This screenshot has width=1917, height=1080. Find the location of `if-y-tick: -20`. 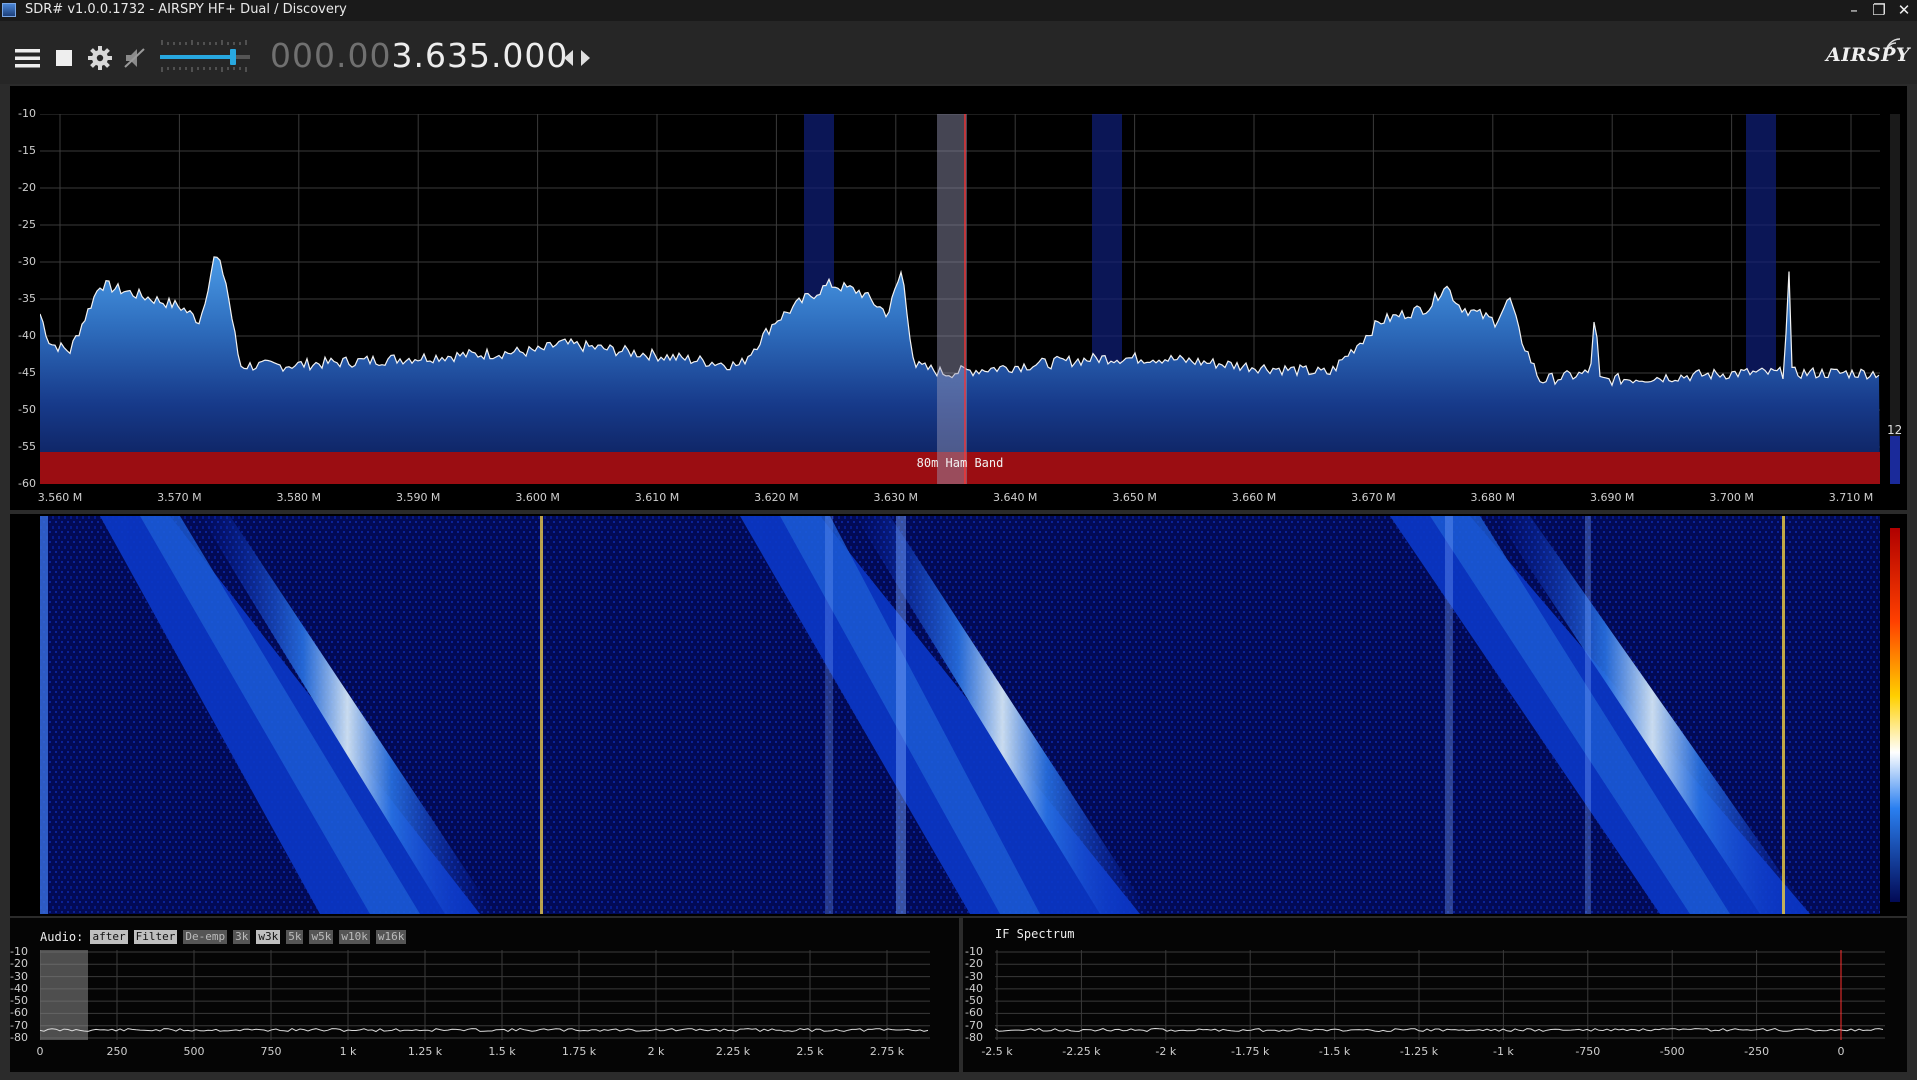

if-y-tick: -20 is located at coordinates (974, 964).